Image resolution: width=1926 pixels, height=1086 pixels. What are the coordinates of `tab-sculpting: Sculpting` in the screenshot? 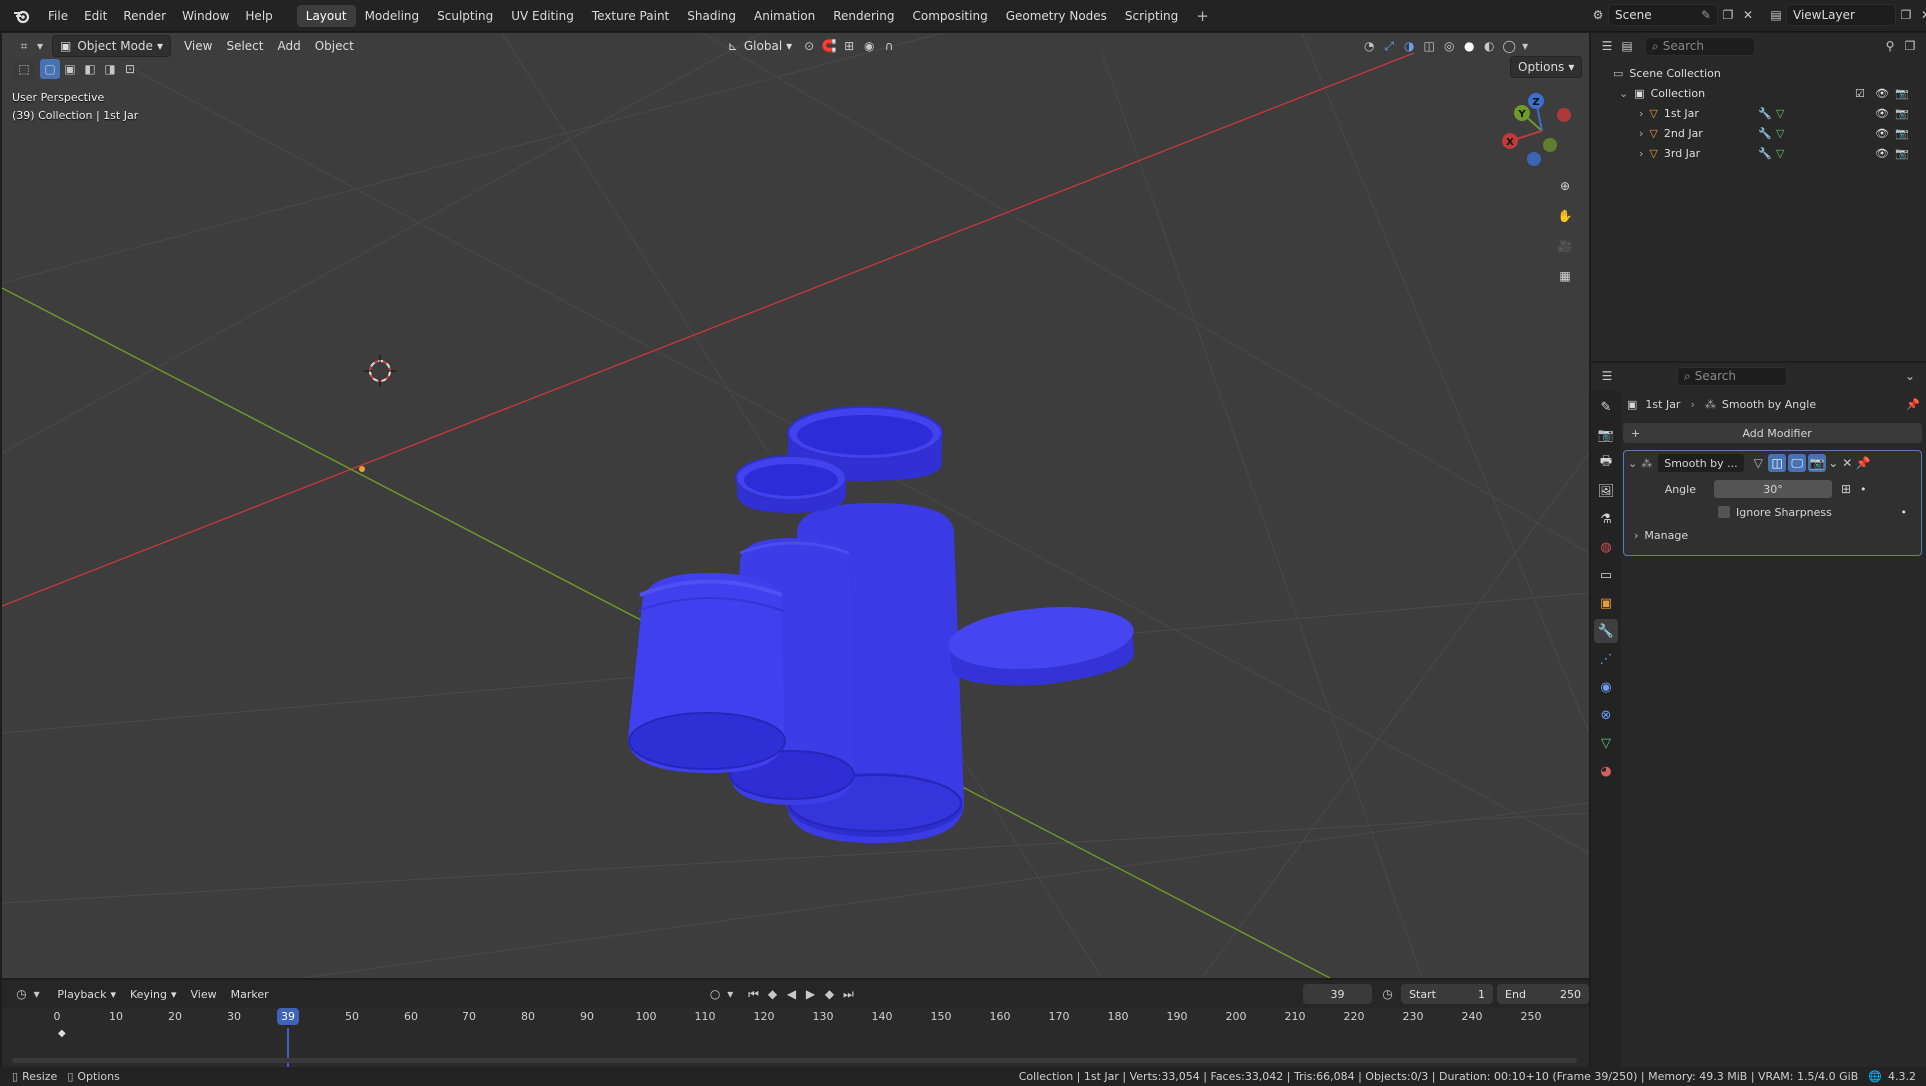 It's located at (465, 16).